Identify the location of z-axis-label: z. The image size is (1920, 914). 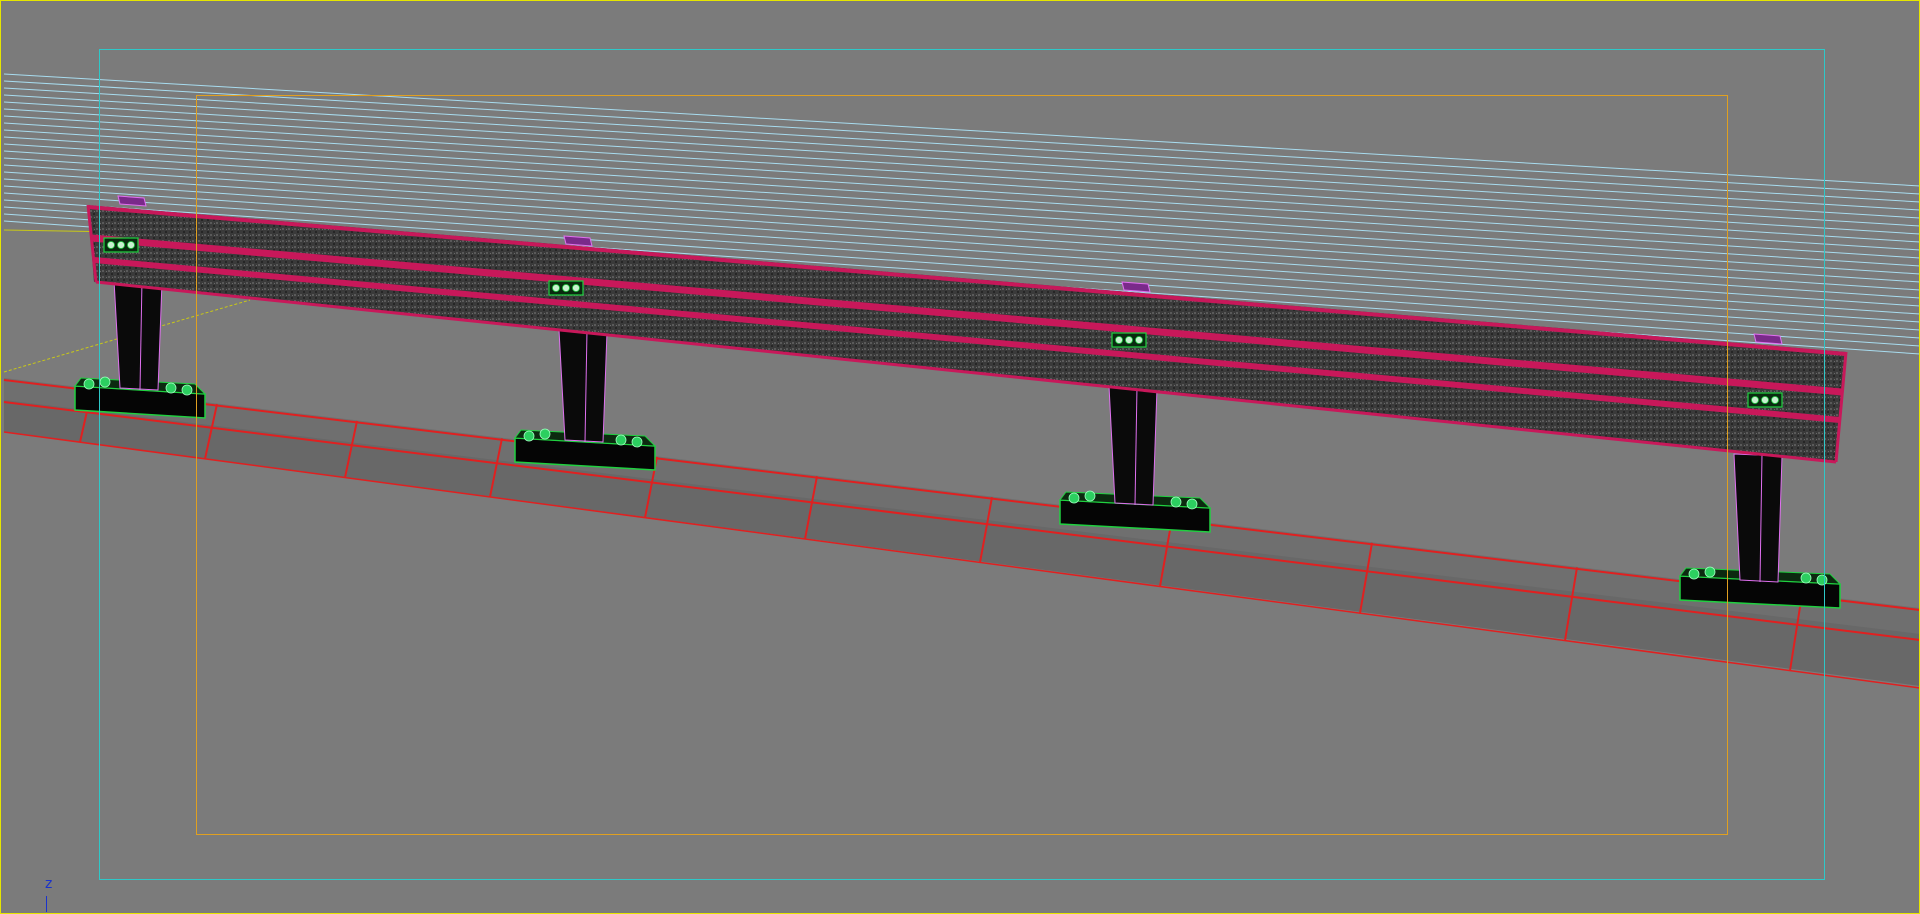
(49, 884).